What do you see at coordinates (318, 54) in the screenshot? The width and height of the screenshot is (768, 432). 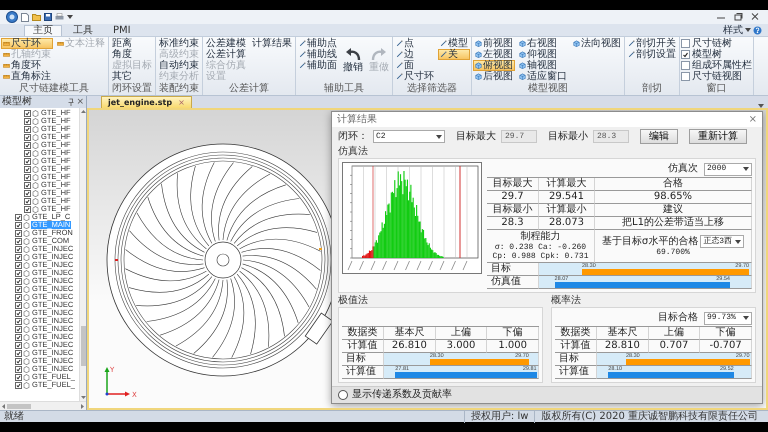 I see `ribbon-button: 辅助线` at bounding box center [318, 54].